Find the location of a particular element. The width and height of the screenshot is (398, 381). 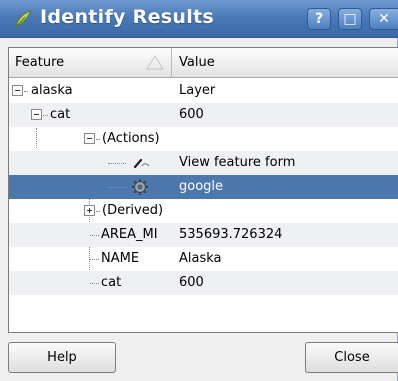

maximize-icon: □ is located at coordinates (350, 19).